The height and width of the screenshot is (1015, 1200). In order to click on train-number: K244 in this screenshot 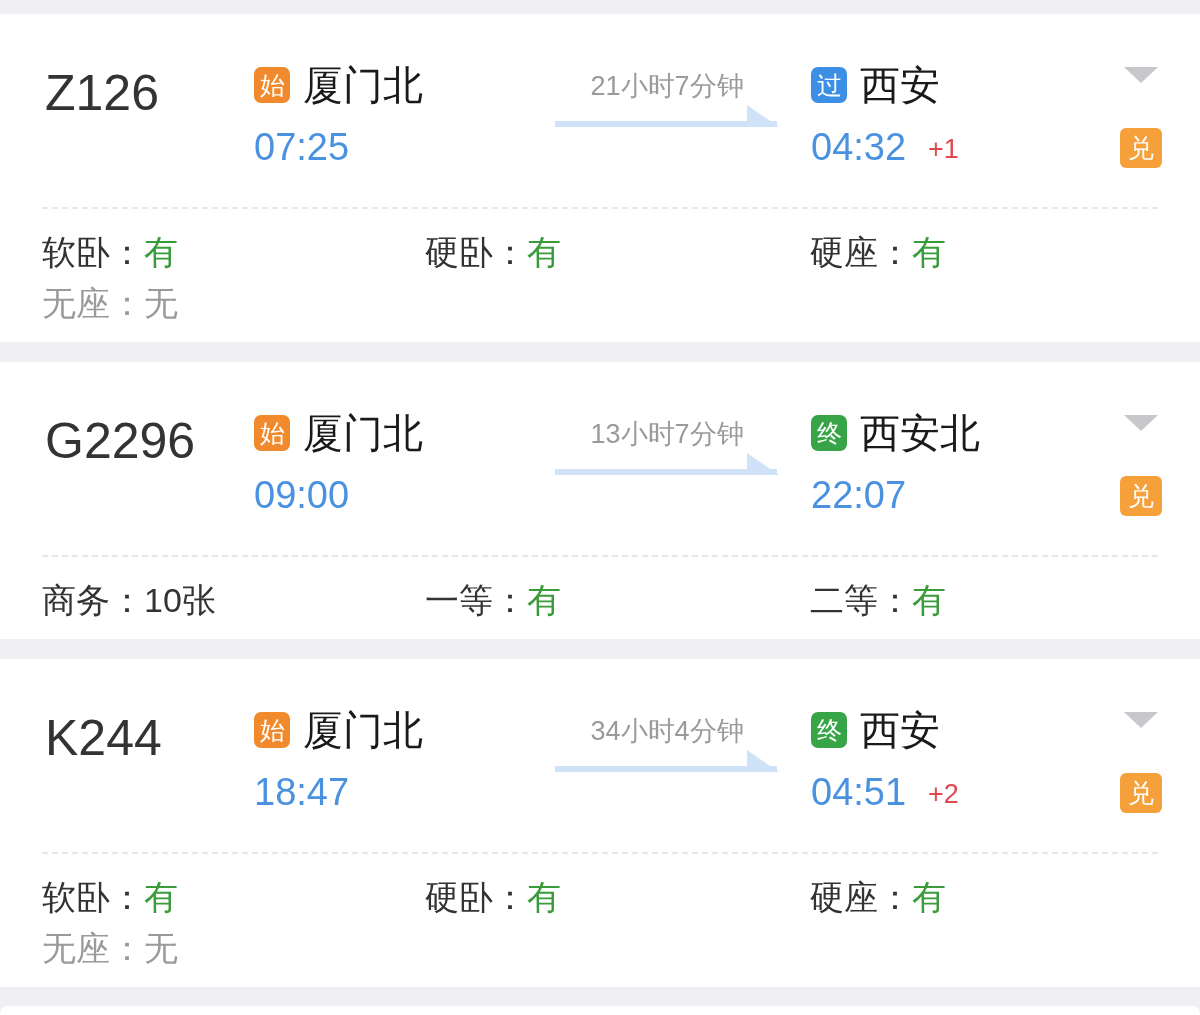, I will do `click(103, 738)`.